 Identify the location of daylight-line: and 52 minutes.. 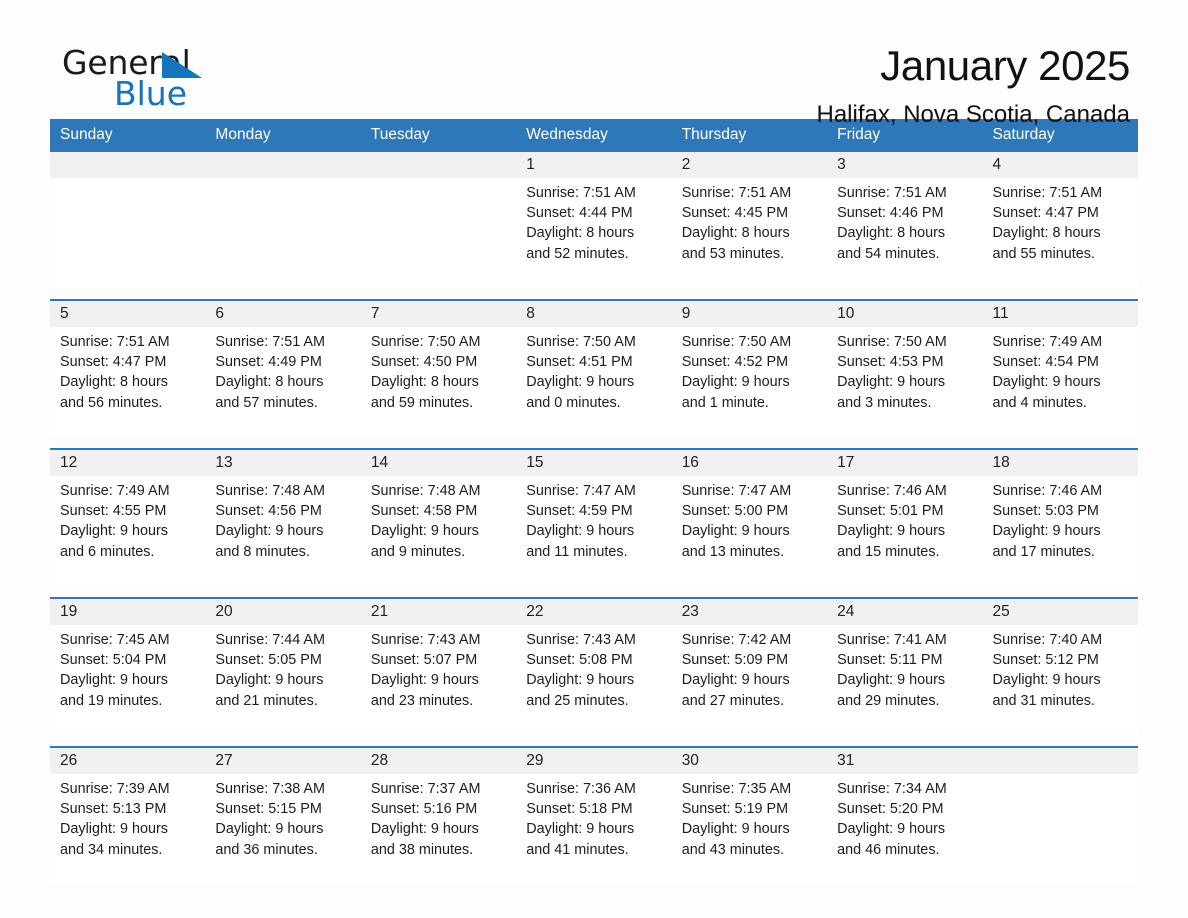
(577, 253).